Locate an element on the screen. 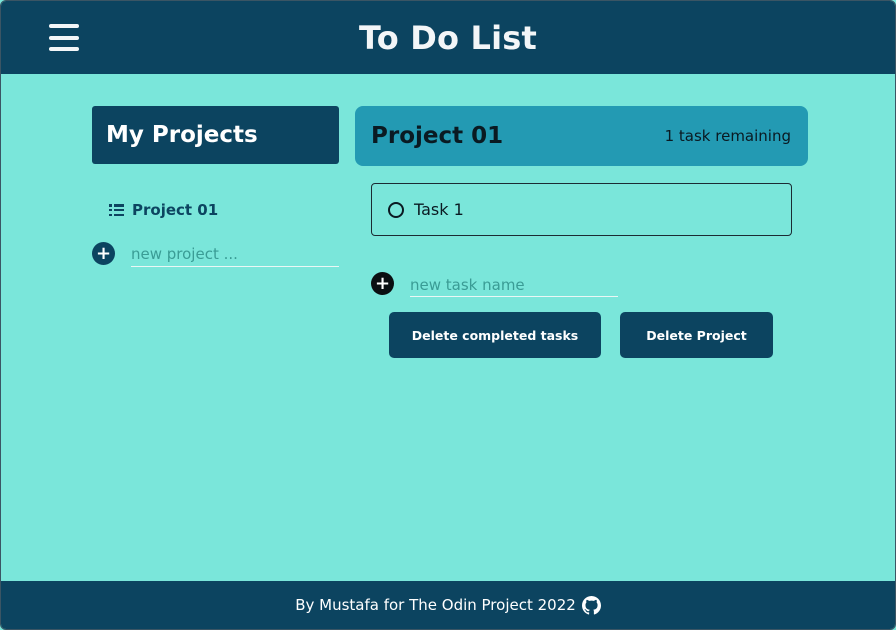  app-title: To Do List is located at coordinates (448, 37).